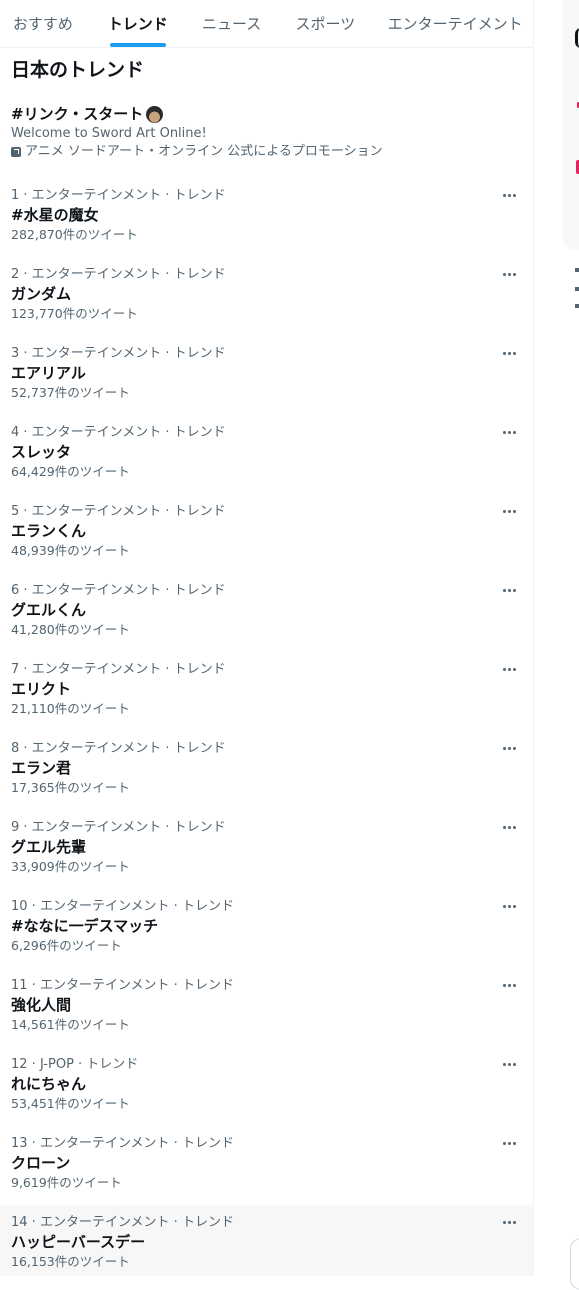 The image size is (579, 1290). I want to click on trend-tweet-count: 33,909件のツイート, so click(70, 866).